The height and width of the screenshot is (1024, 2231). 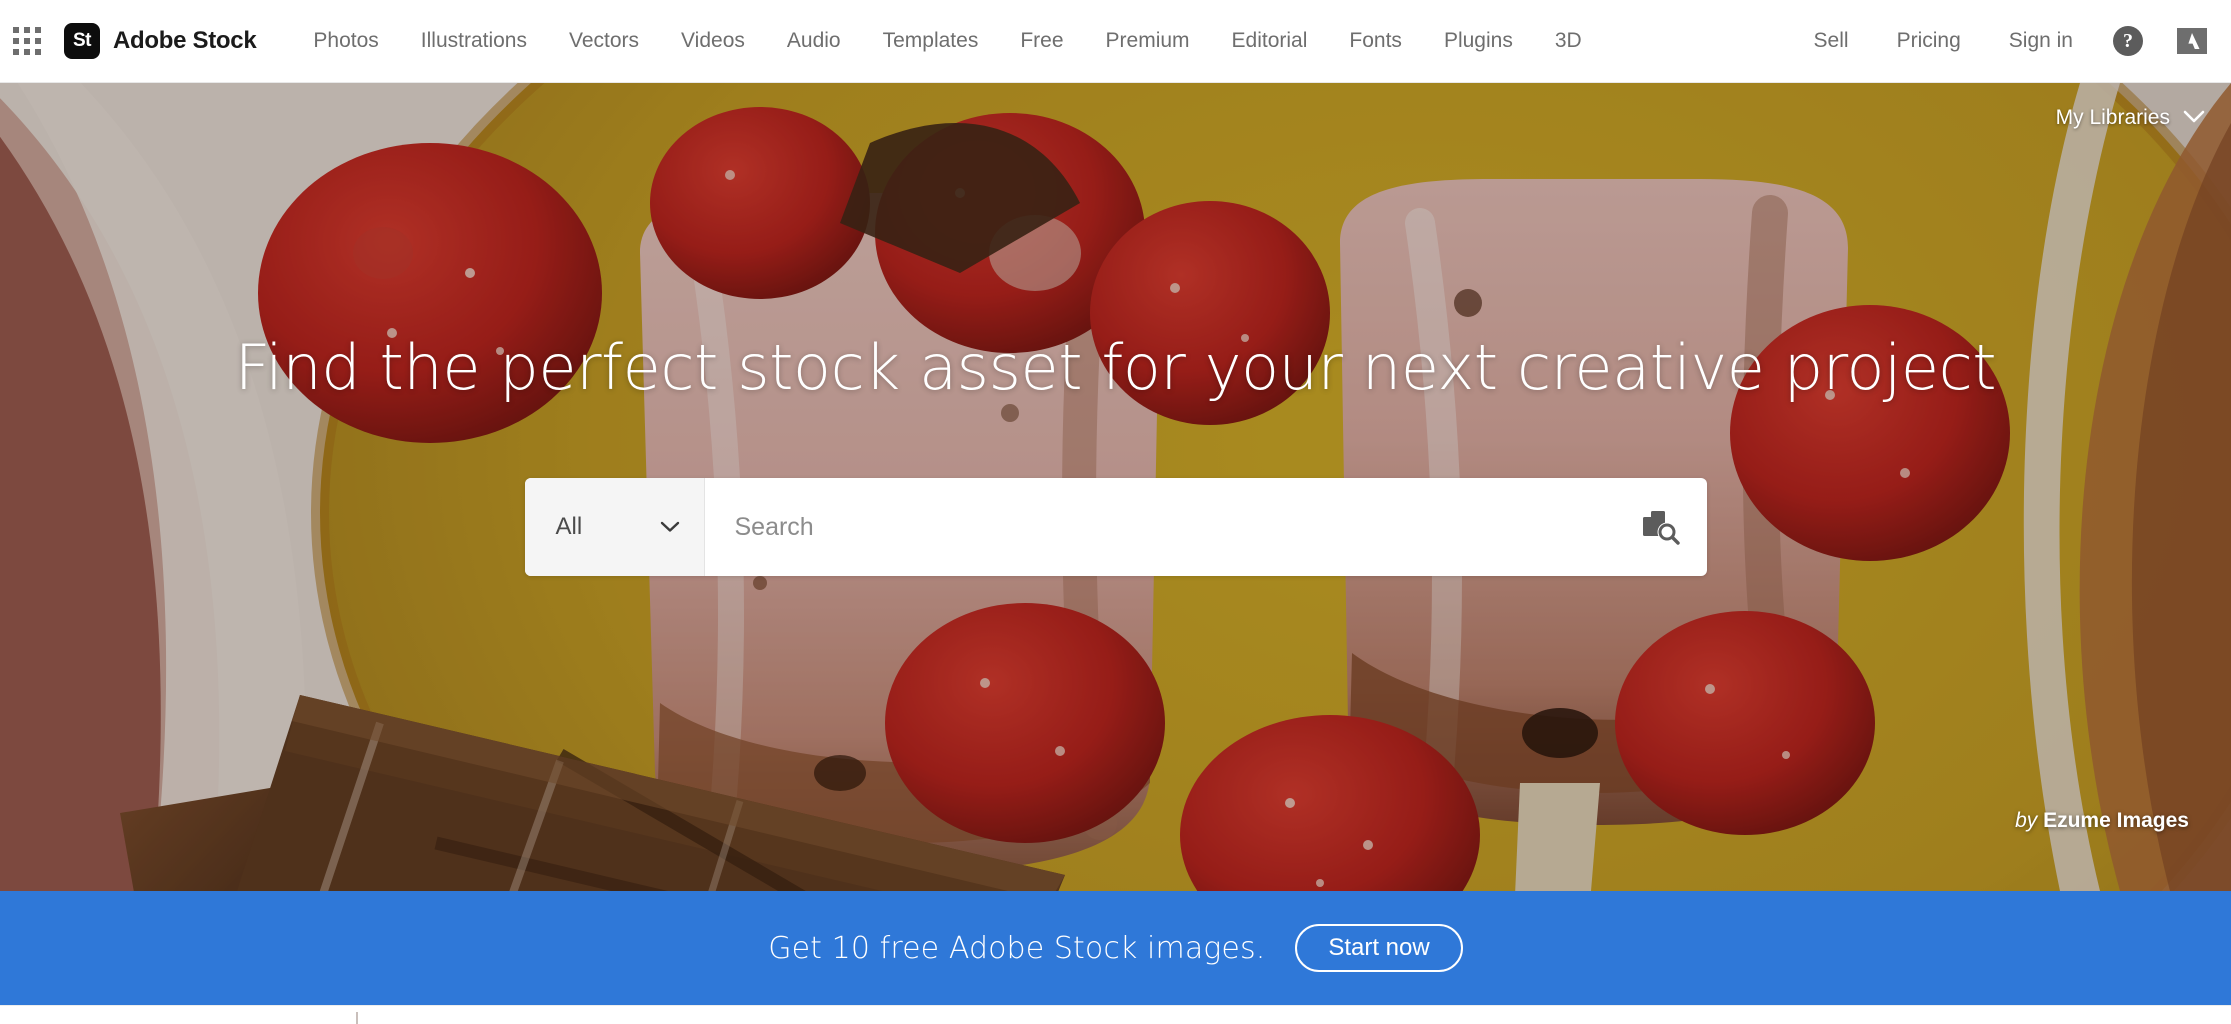 What do you see at coordinates (604, 41) in the screenshot?
I see `nav-item-vectors: Vectors` at bounding box center [604, 41].